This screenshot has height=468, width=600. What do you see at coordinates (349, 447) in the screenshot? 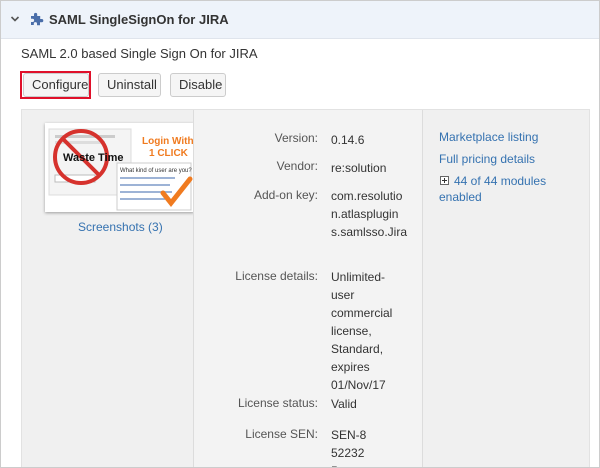
I see `license-sen-value: SEN-8522325` at bounding box center [349, 447].